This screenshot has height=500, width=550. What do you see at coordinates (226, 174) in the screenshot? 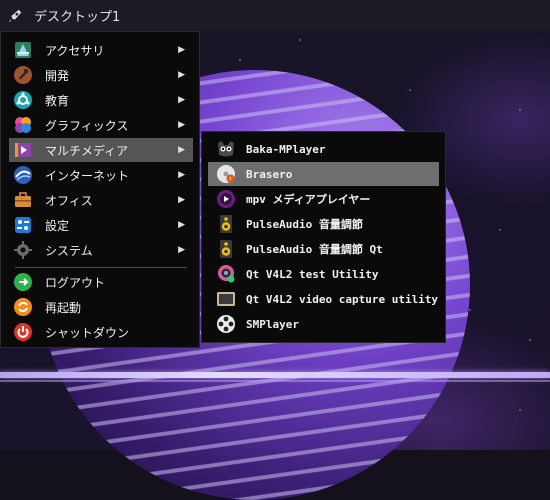
I see `brasero-icon` at bounding box center [226, 174].